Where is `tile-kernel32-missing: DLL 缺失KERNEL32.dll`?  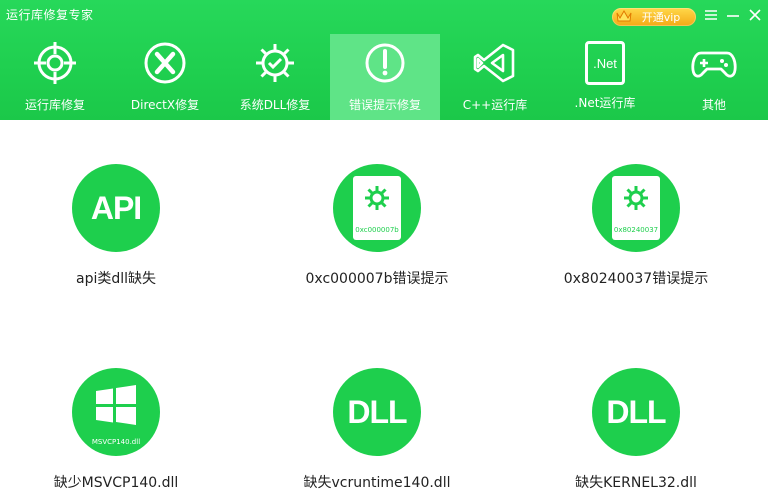 tile-kernel32-missing: DLL 缺失KERNEL32.dll is located at coordinates (636, 434).